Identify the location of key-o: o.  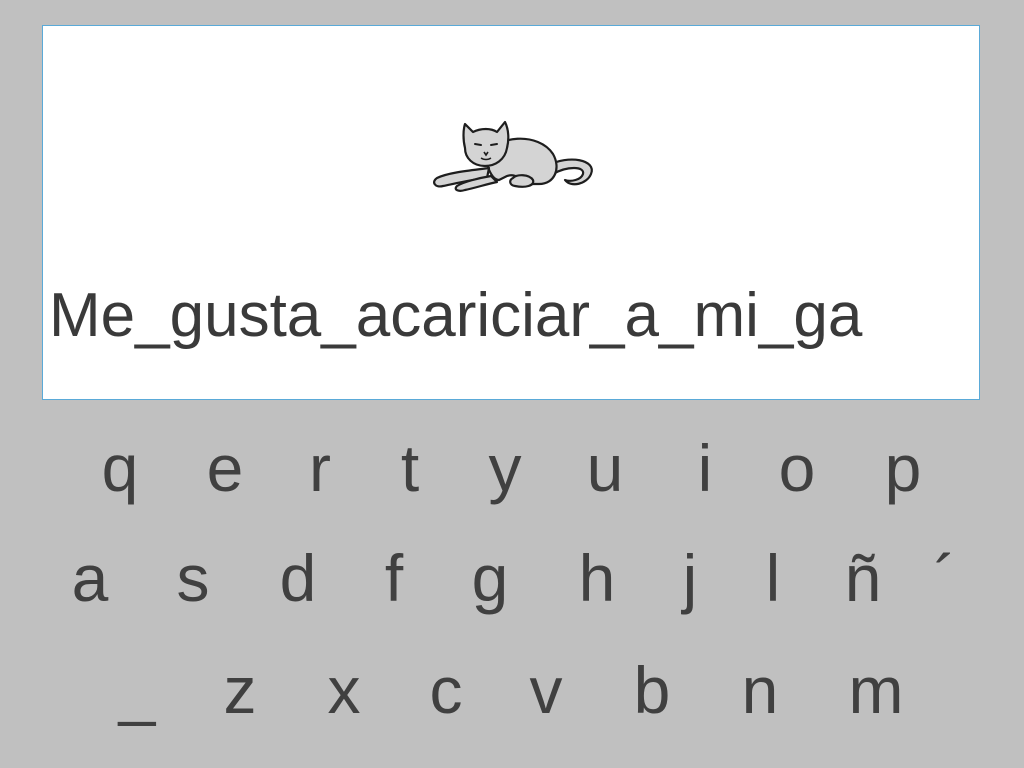
(797, 468).